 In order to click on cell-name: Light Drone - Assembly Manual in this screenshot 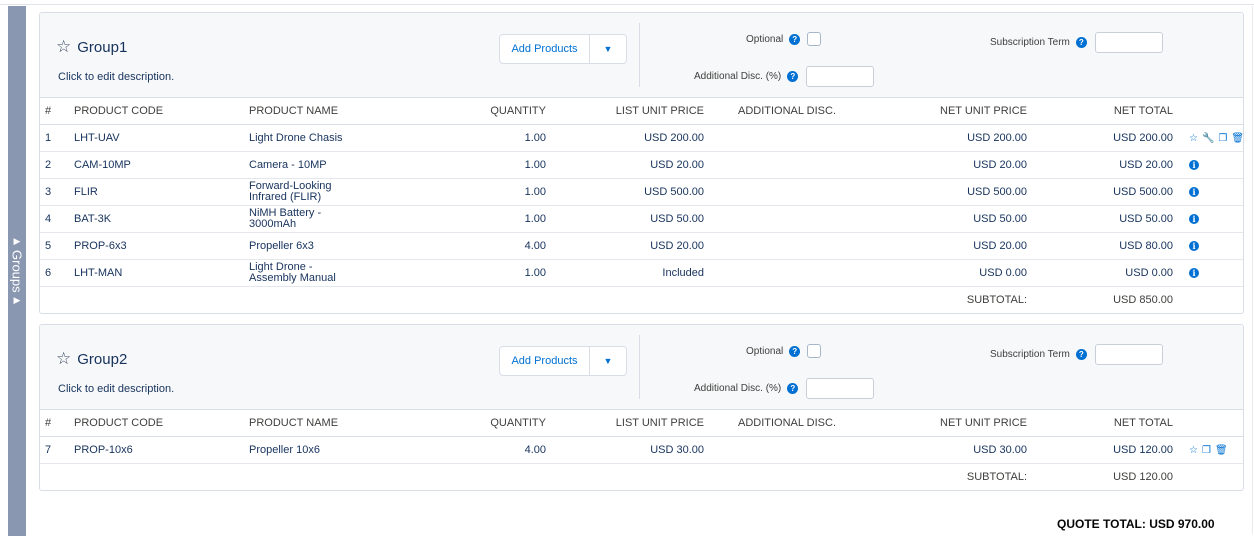, I will do `click(317, 273)`.